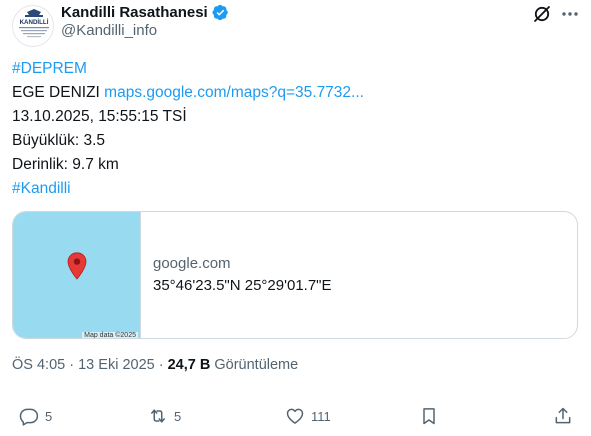  I want to click on action-bar: 5 5 111, so click(295, 416).